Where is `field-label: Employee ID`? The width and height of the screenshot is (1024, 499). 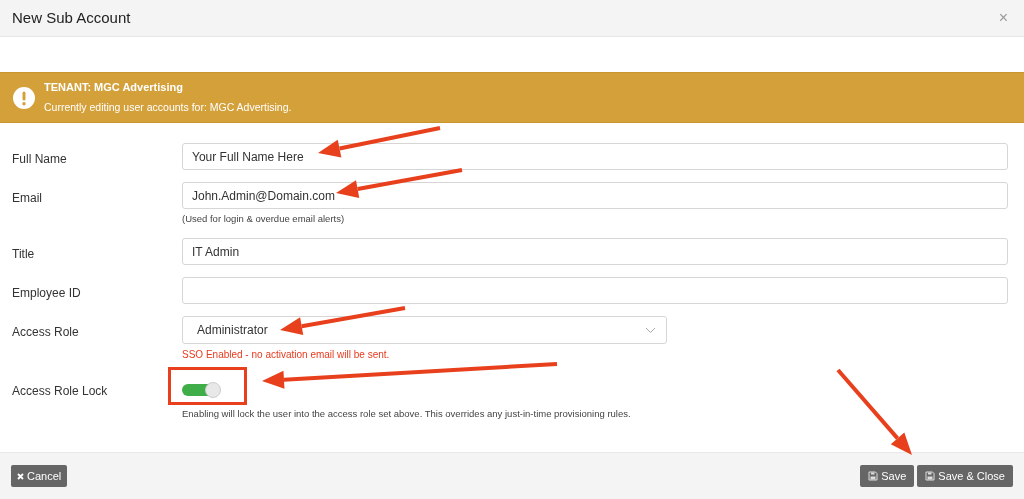 field-label: Employee ID is located at coordinates (46, 293).